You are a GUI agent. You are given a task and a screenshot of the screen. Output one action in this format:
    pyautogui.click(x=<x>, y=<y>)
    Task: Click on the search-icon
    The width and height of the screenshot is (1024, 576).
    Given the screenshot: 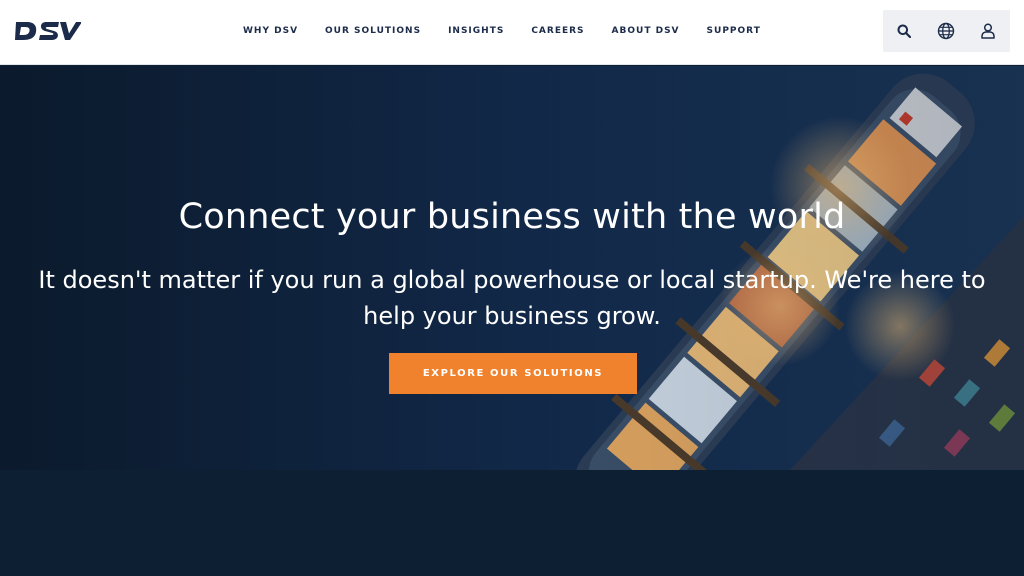 What is the action you would take?
    pyautogui.click(x=904, y=31)
    